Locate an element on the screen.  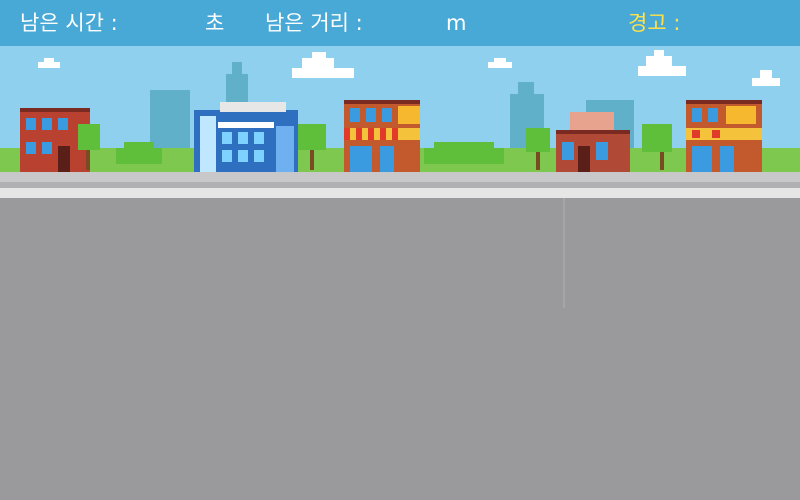
orange-shop-building is located at coordinates (382, 136).